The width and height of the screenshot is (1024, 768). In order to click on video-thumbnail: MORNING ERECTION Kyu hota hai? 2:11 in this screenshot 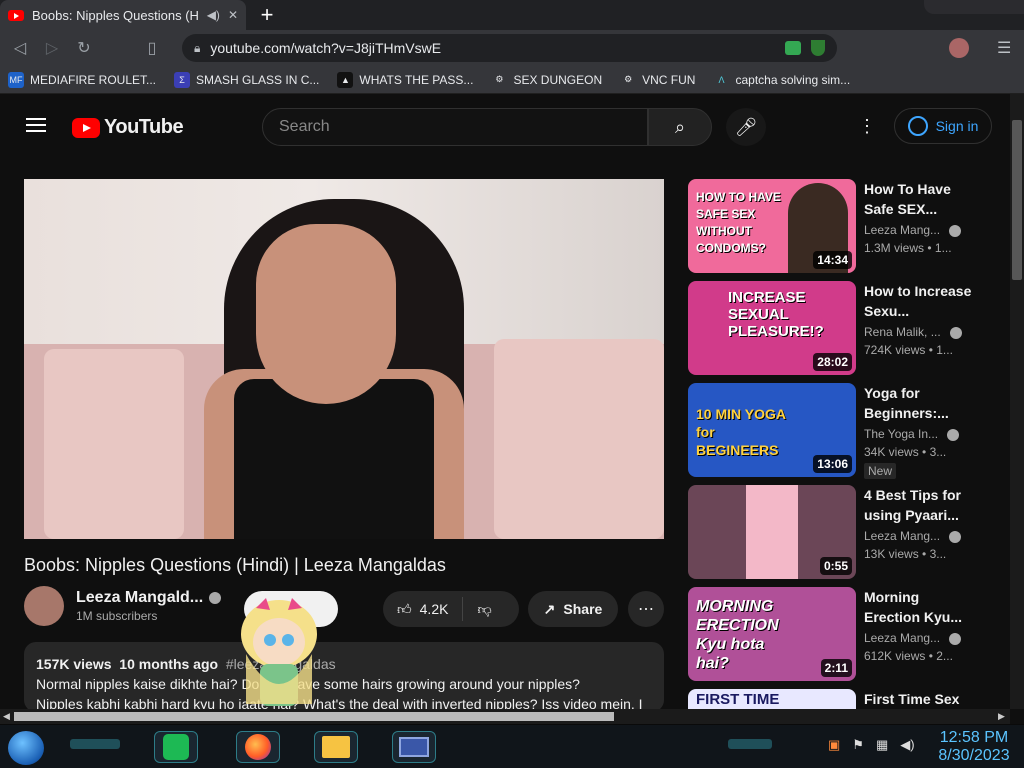, I will do `click(772, 634)`.